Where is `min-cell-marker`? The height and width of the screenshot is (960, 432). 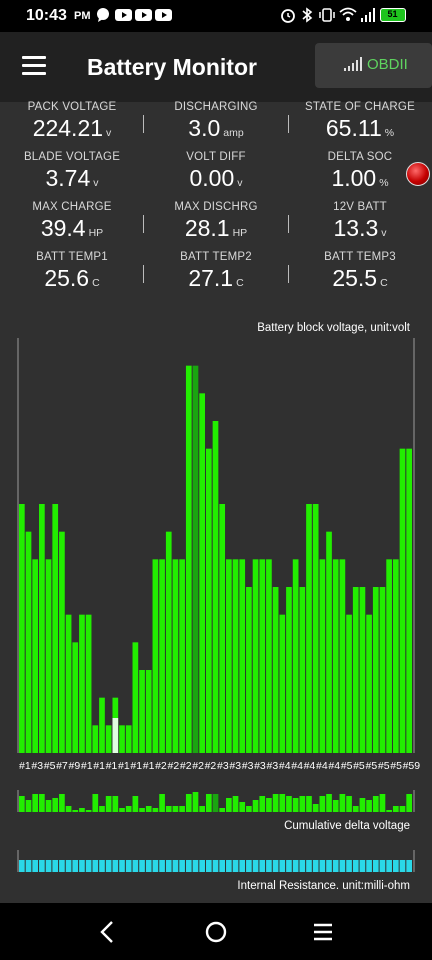 min-cell-marker is located at coordinates (115, 735).